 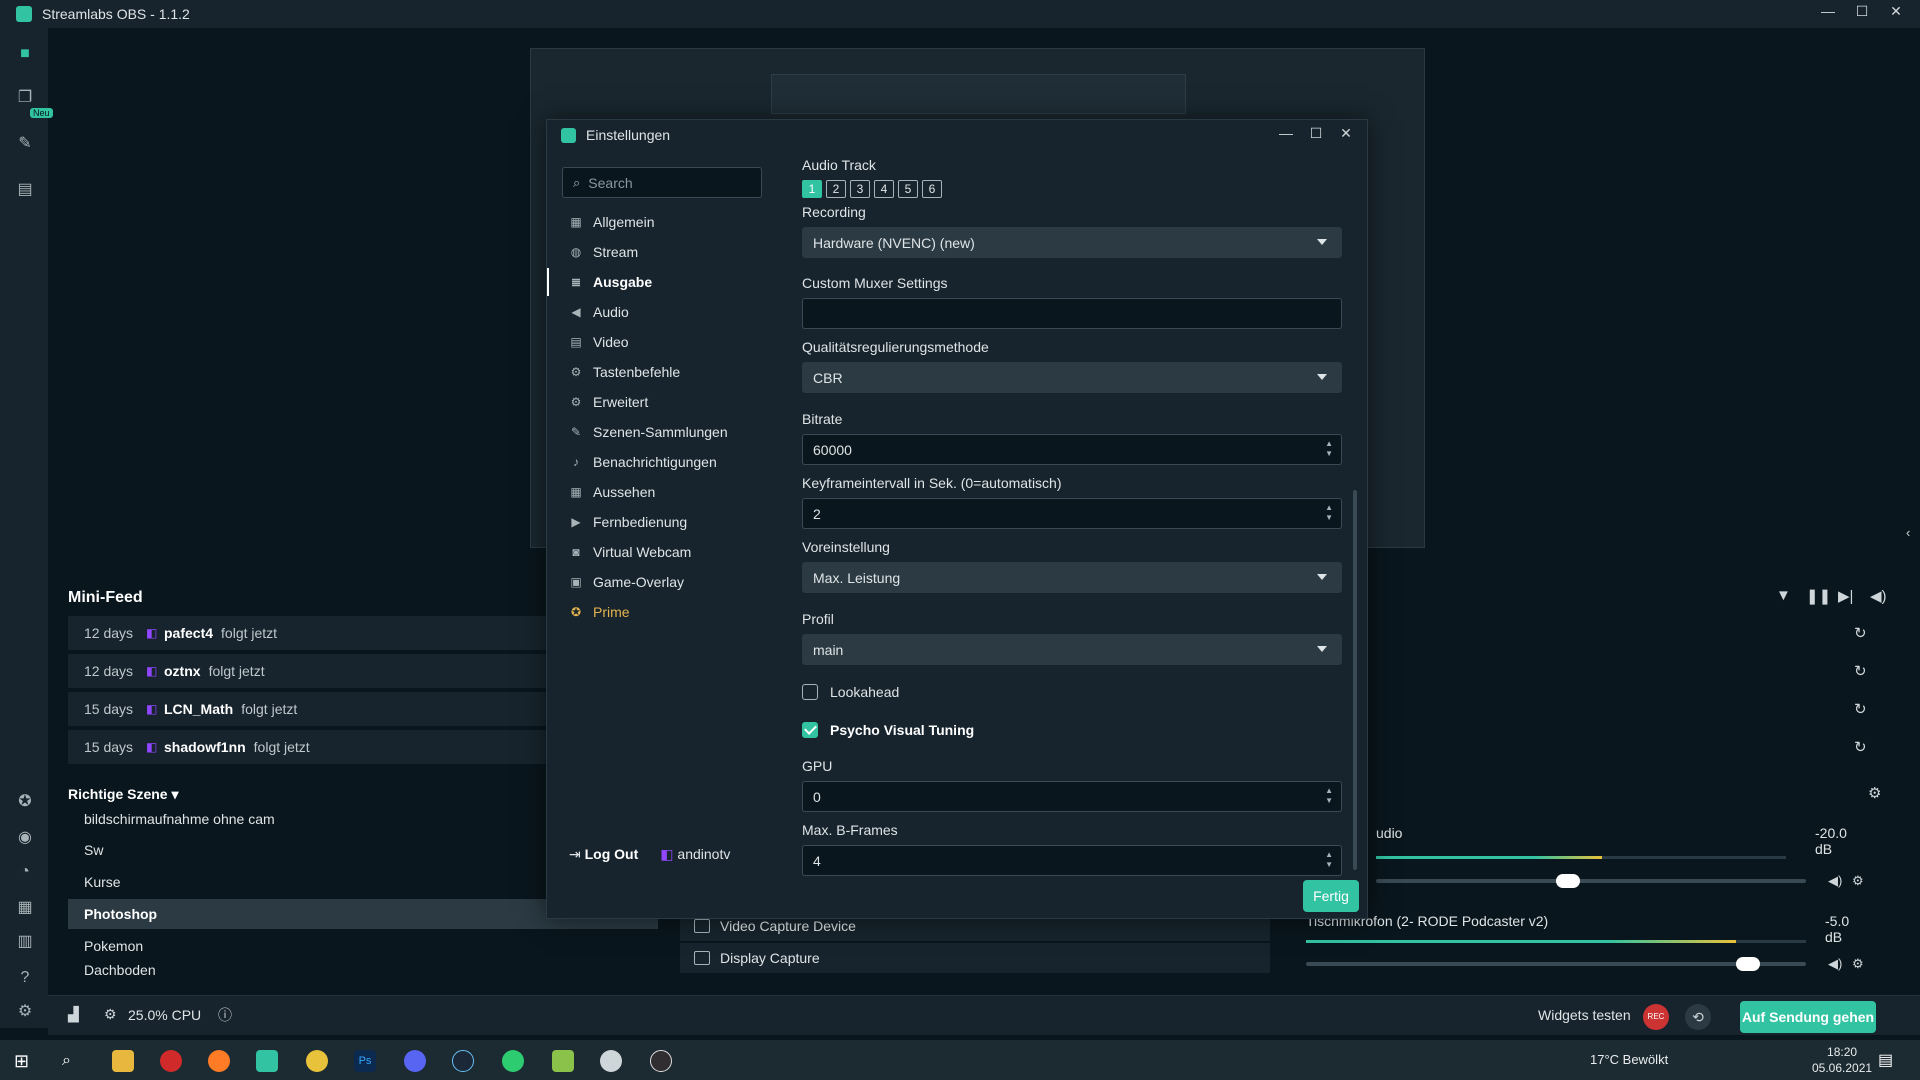 I want to click on psycho-visual-tuning-checkbox: Psycho Visual Tuning, so click(x=888, y=730).